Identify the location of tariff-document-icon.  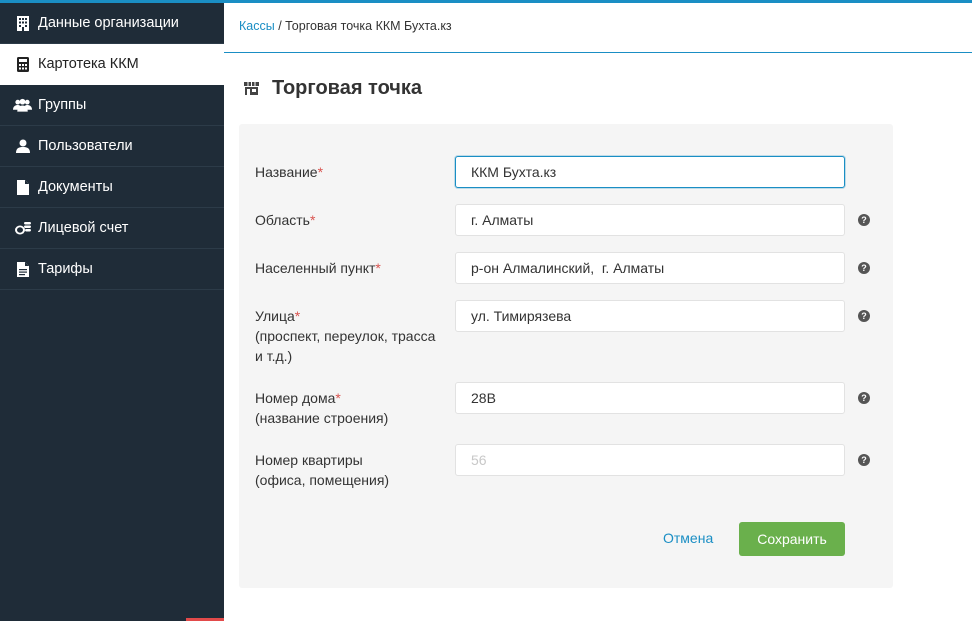
(22, 269).